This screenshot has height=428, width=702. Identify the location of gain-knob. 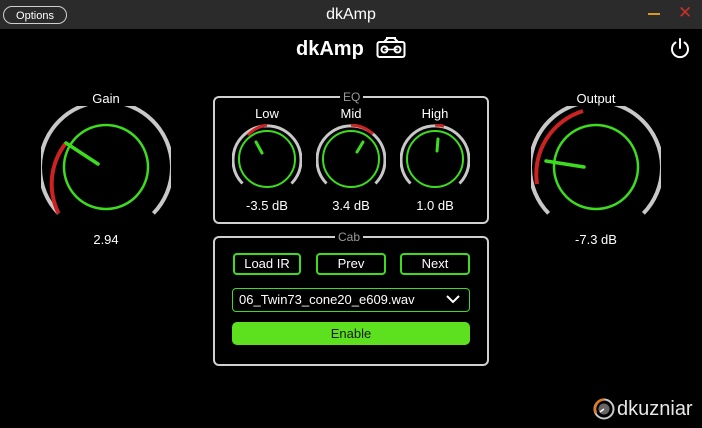
(106, 162).